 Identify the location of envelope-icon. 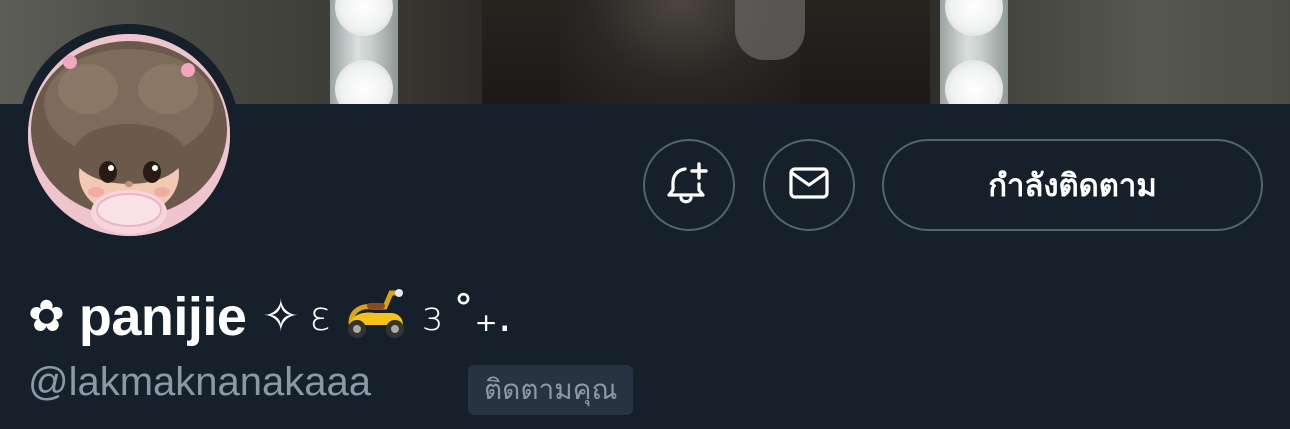
(809, 185).